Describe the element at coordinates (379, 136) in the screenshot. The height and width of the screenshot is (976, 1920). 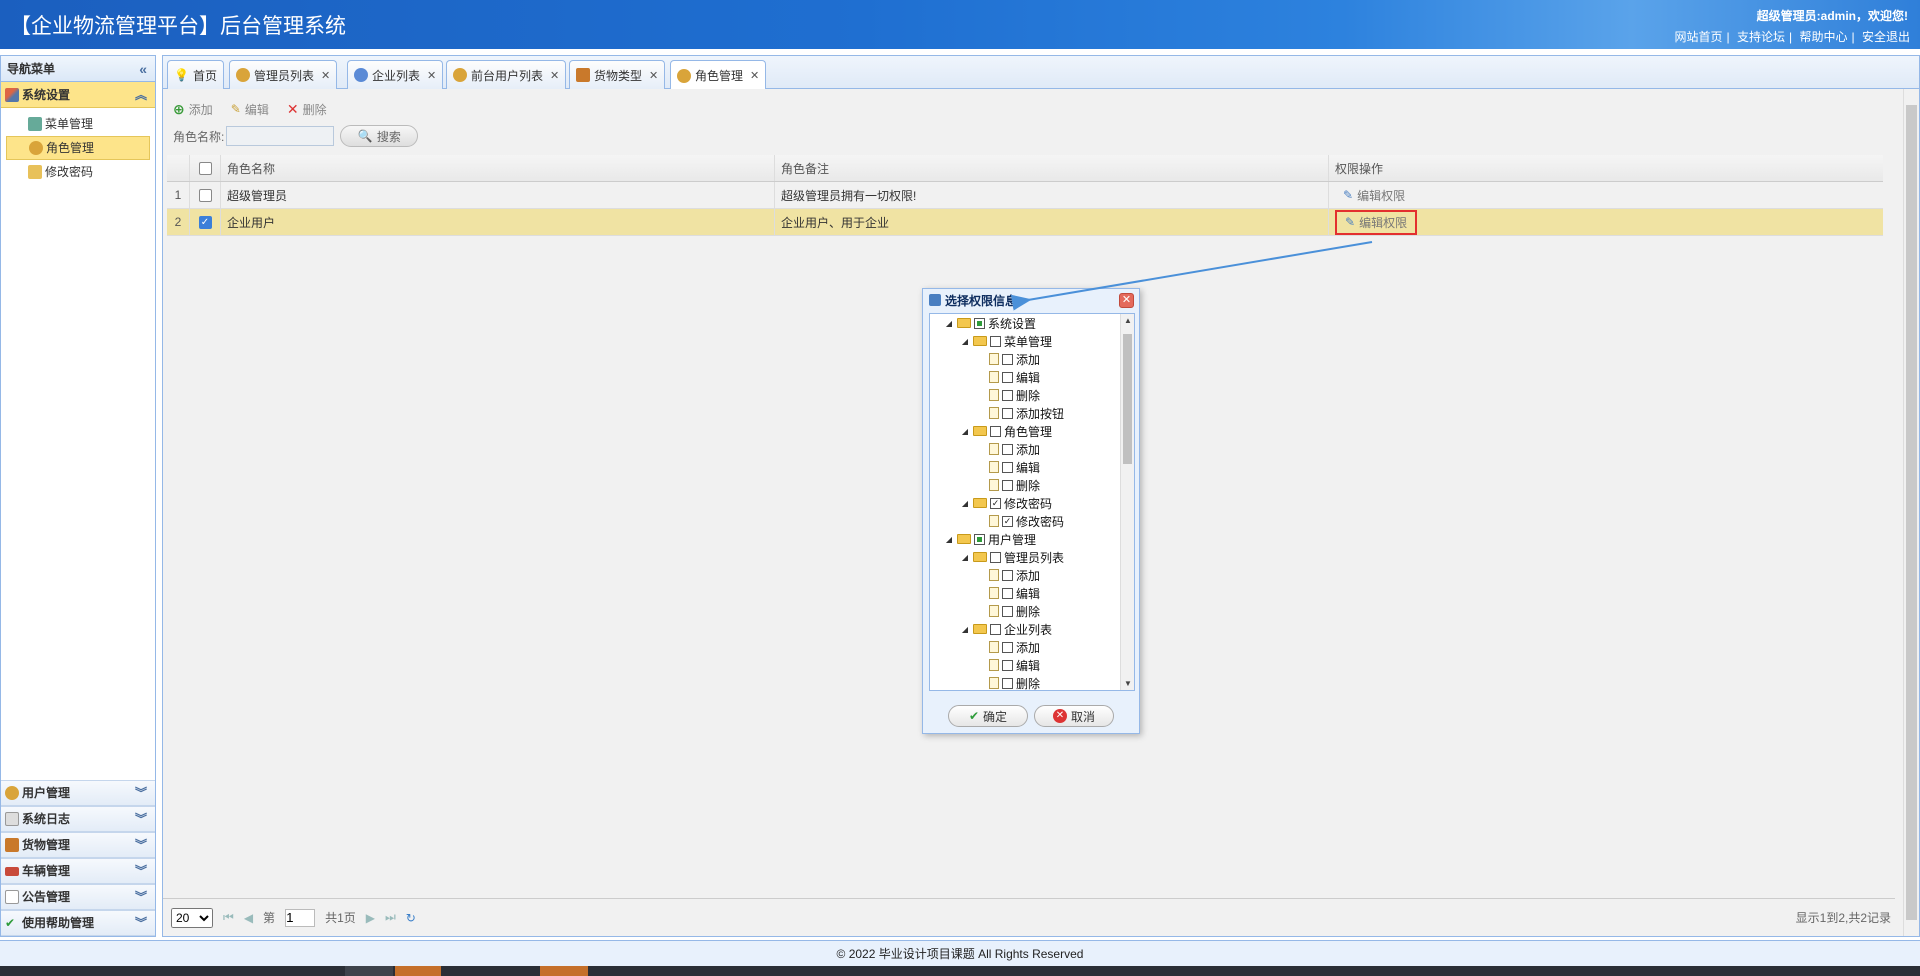
I see `search-button: 🔍 搜索` at that location.